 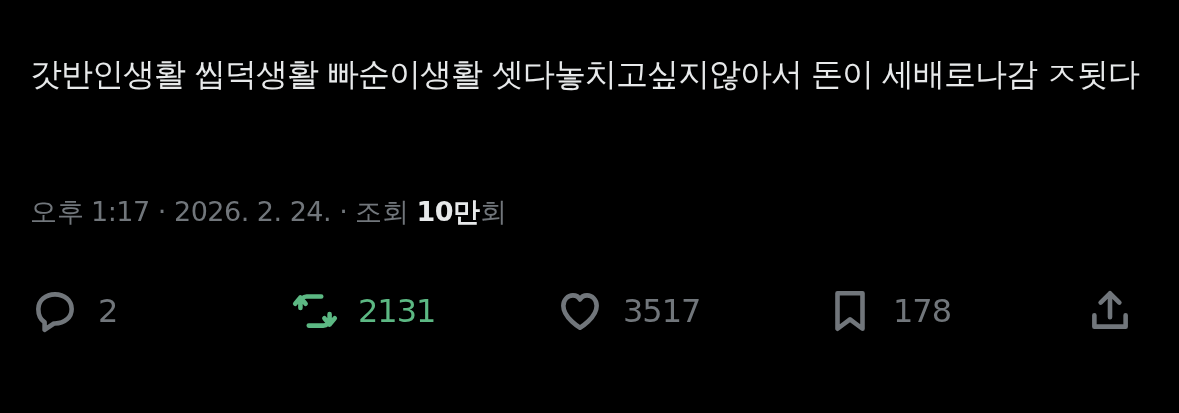 What do you see at coordinates (268, 212) in the screenshot?
I see `post-meta: 오후 1:17 · 2026. 2. 24. · 조회 10만회` at bounding box center [268, 212].